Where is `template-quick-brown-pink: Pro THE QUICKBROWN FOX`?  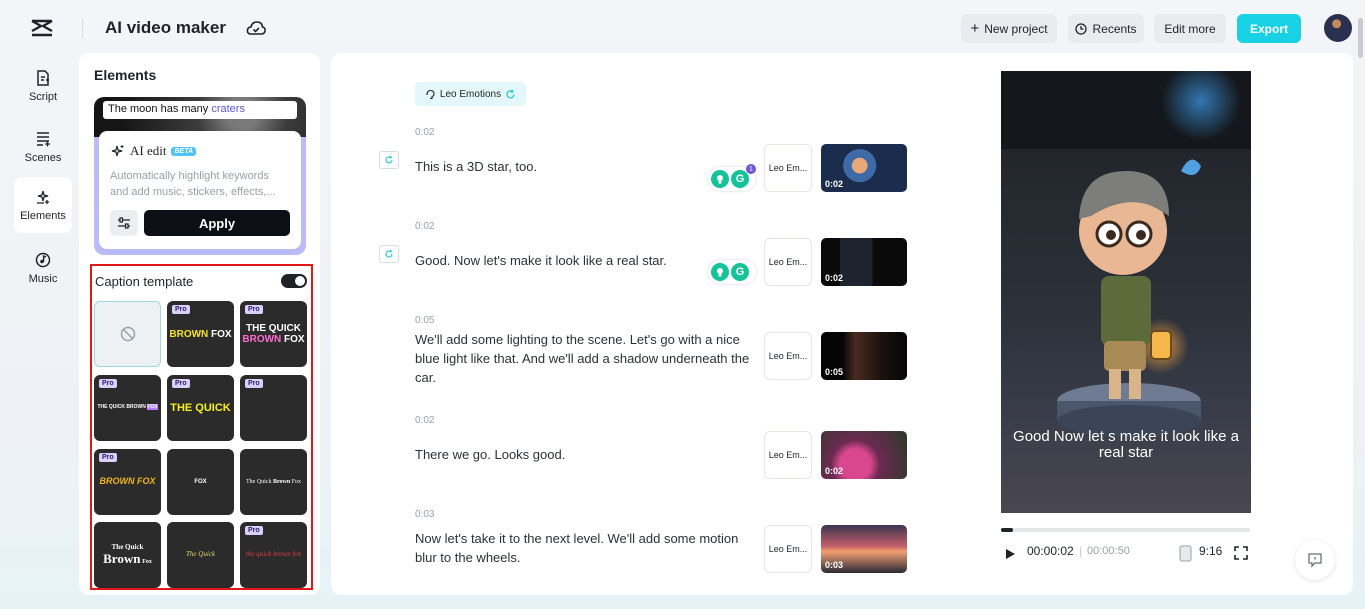 template-quick-brown-pink: Pro THE QUICKBROWN FOX is located at coordinates (273, 334).